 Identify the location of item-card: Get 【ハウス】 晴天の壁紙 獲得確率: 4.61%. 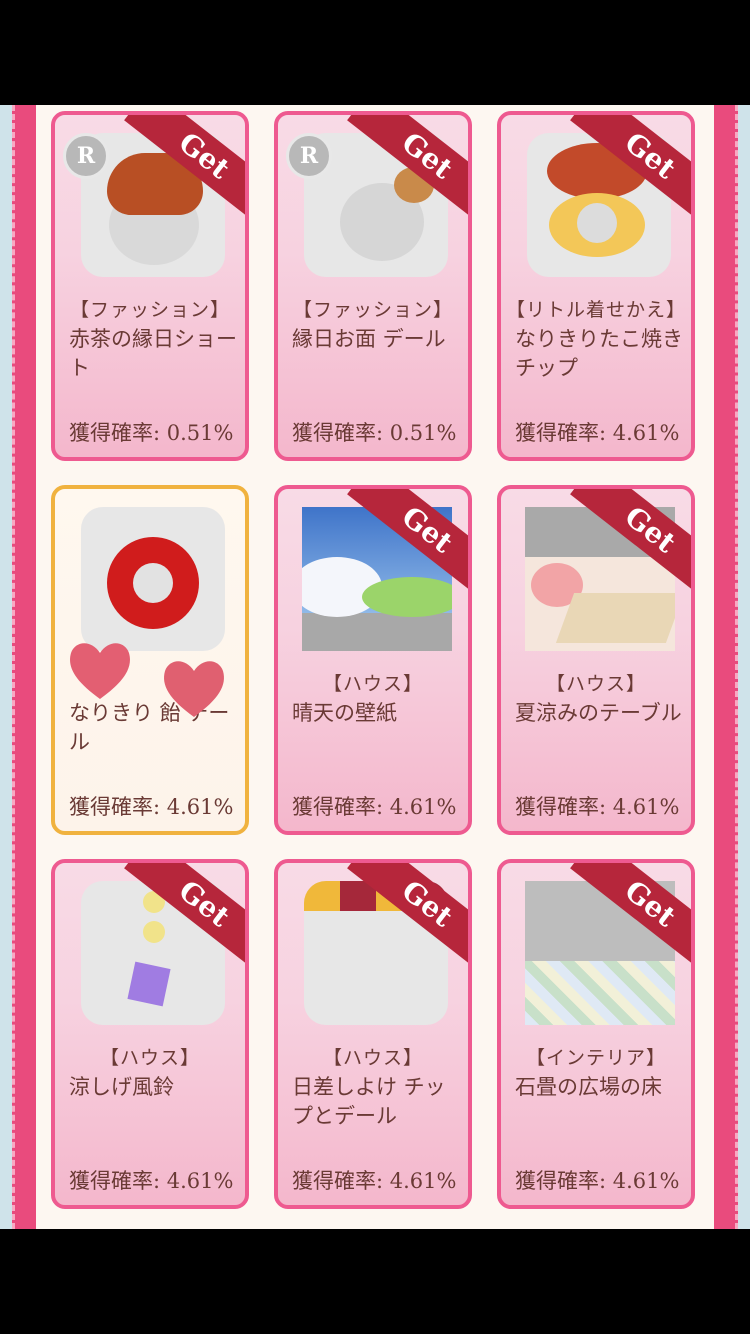
(373, 660).